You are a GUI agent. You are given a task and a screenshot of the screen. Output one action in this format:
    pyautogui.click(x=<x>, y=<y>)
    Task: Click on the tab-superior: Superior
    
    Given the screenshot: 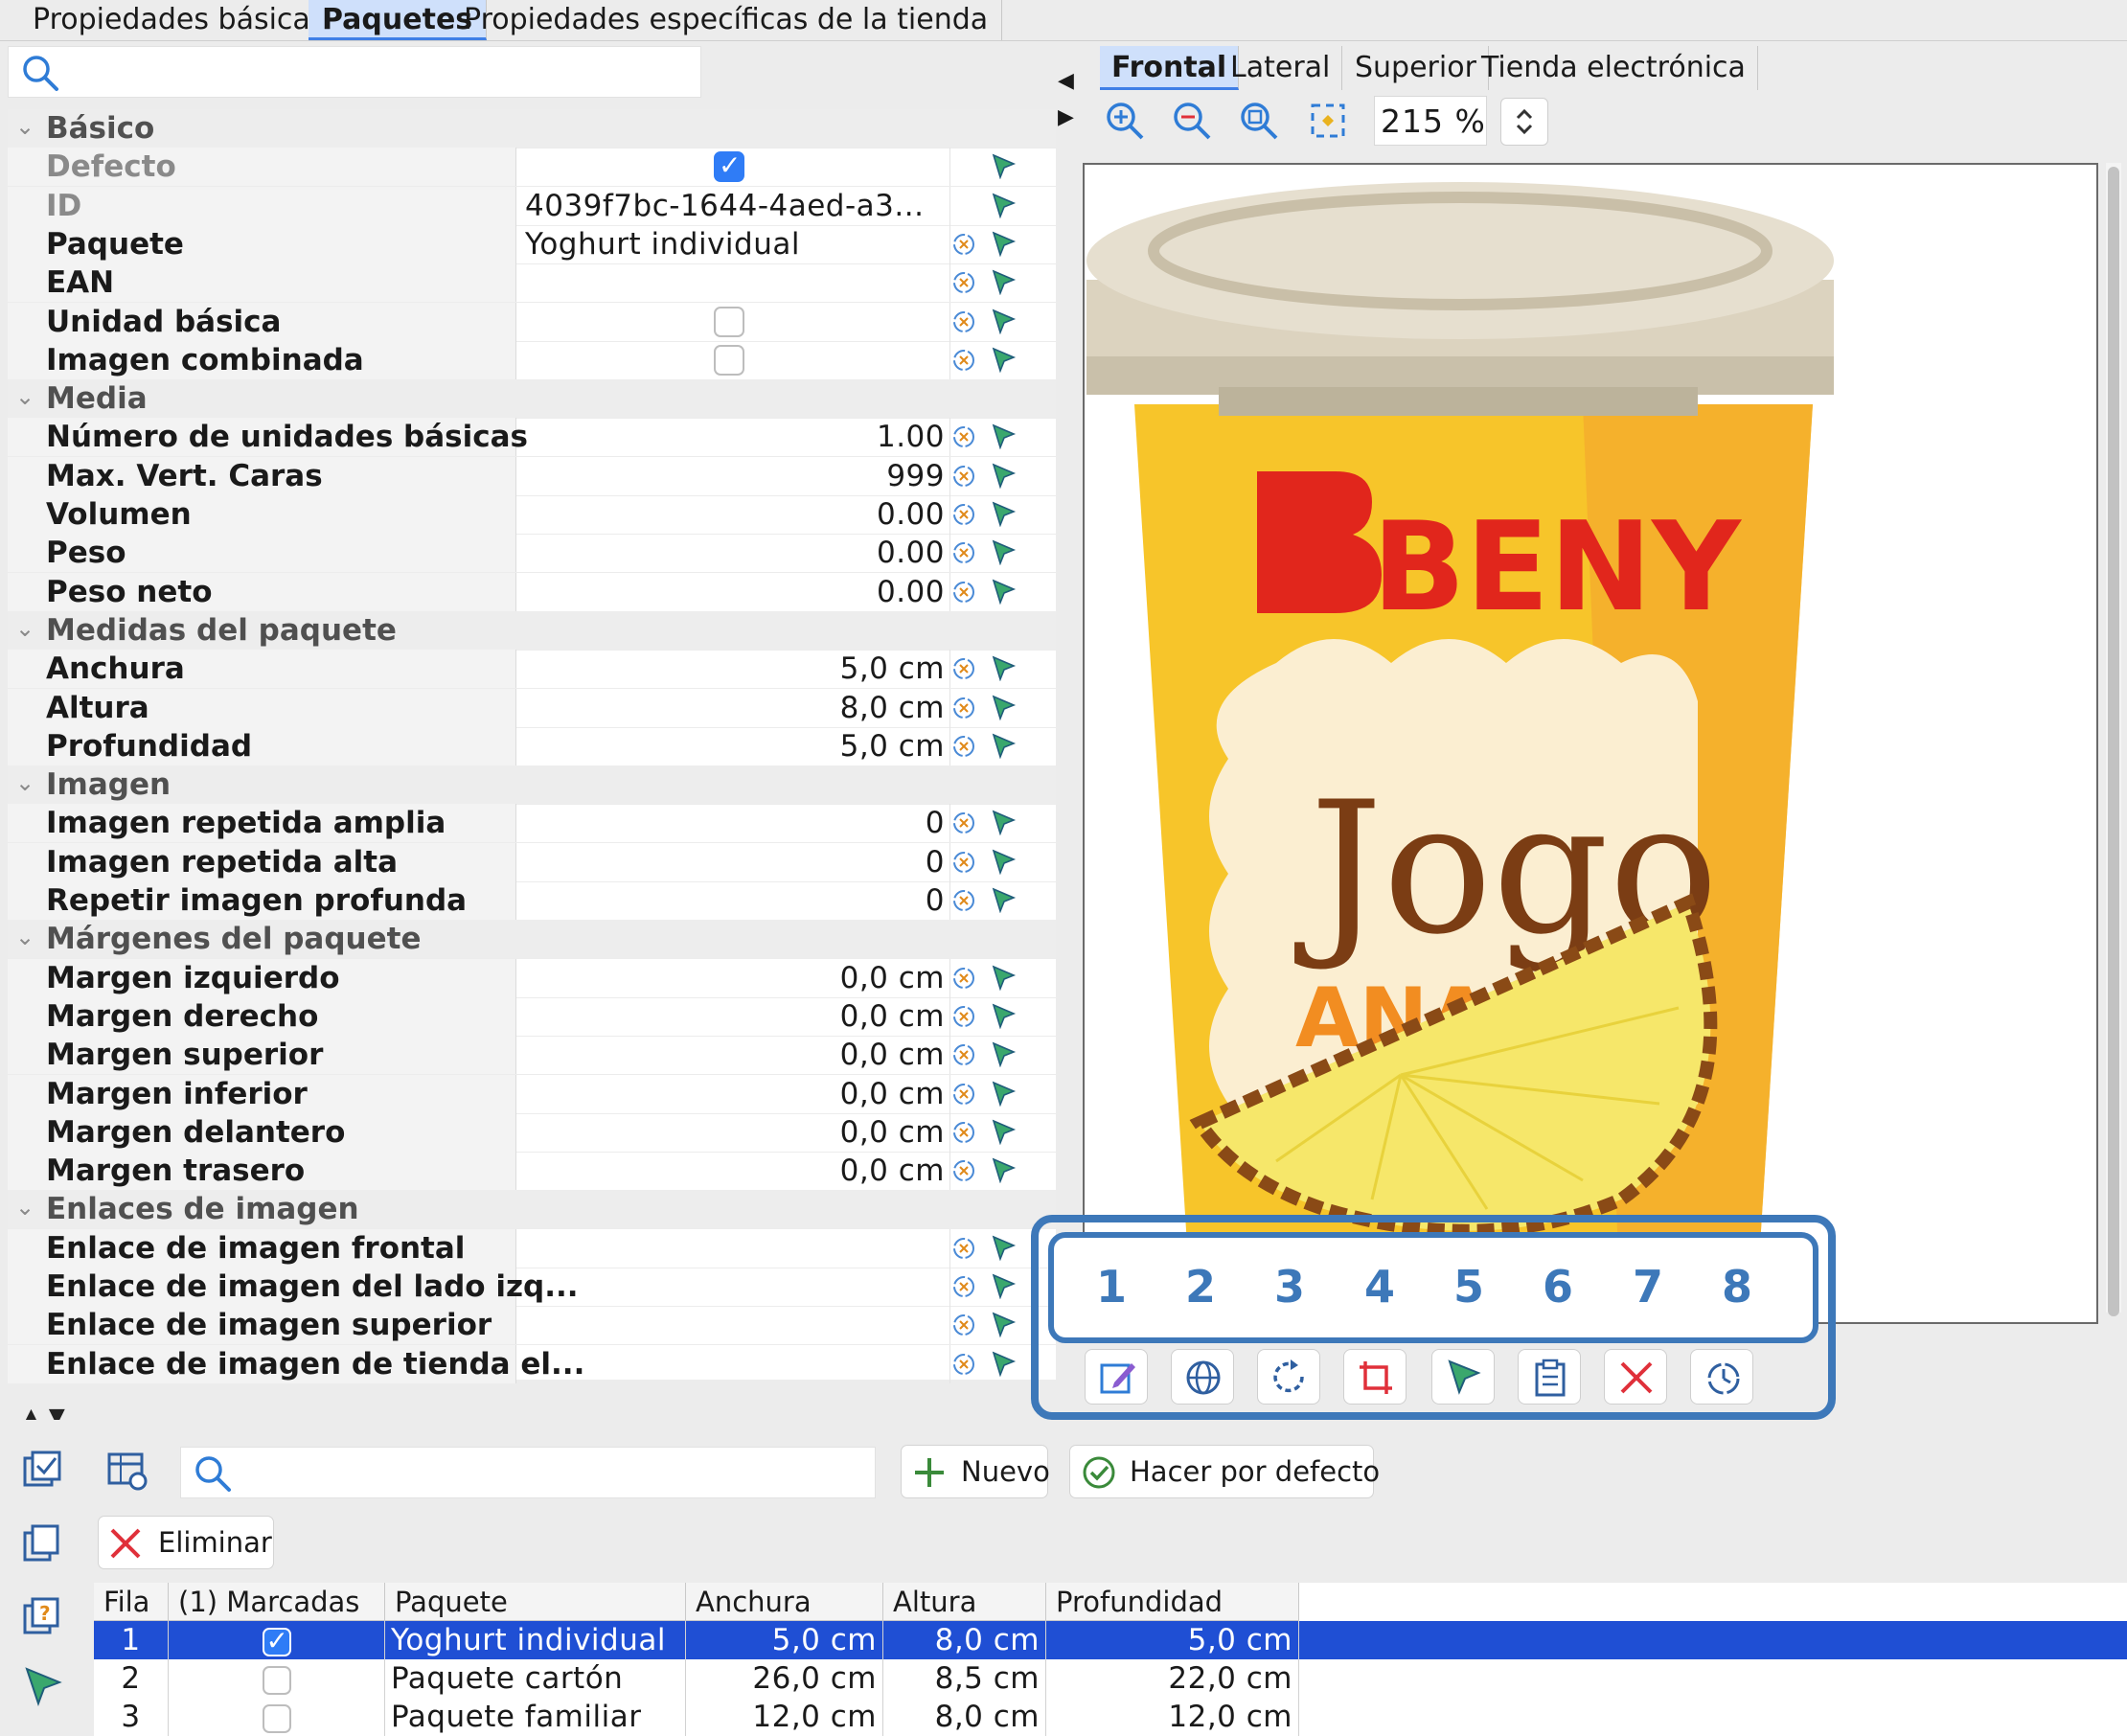 What is the action you would take?
    pyautogui.click(x=1416, y=68)
    